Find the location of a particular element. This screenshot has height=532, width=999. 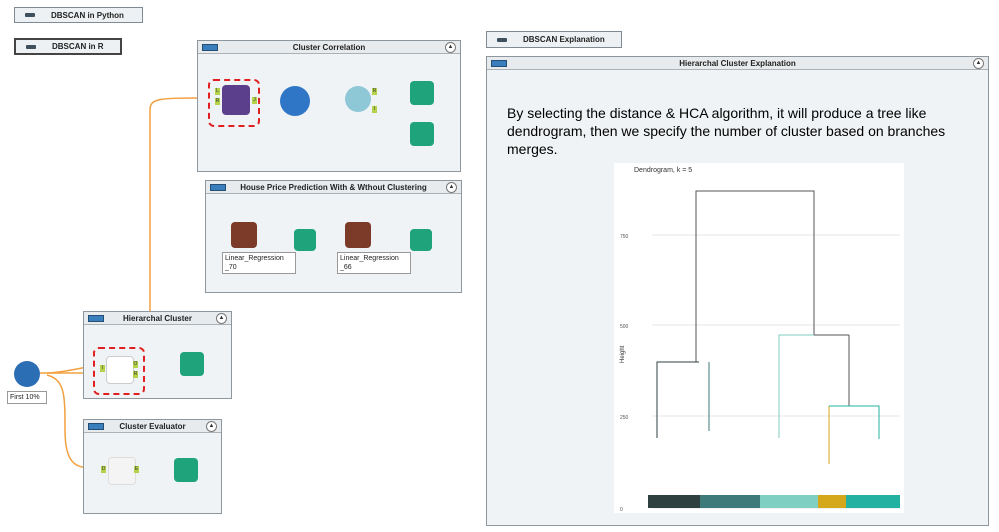

y-tick-label: 750 is located at coordinates (624, 237).